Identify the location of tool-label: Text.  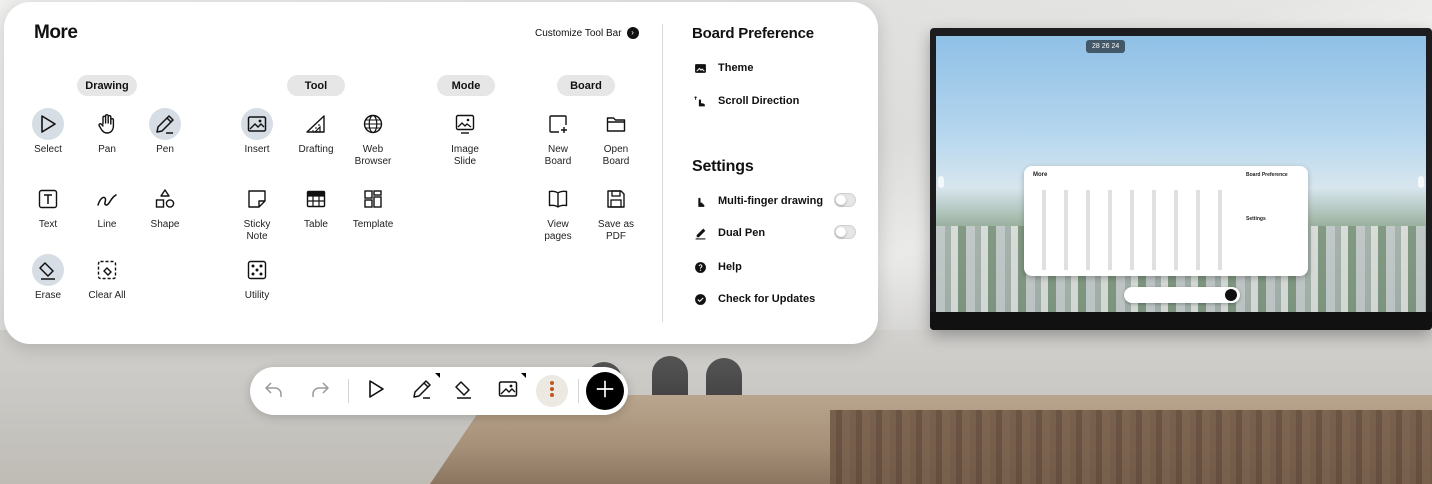
(48, 224).